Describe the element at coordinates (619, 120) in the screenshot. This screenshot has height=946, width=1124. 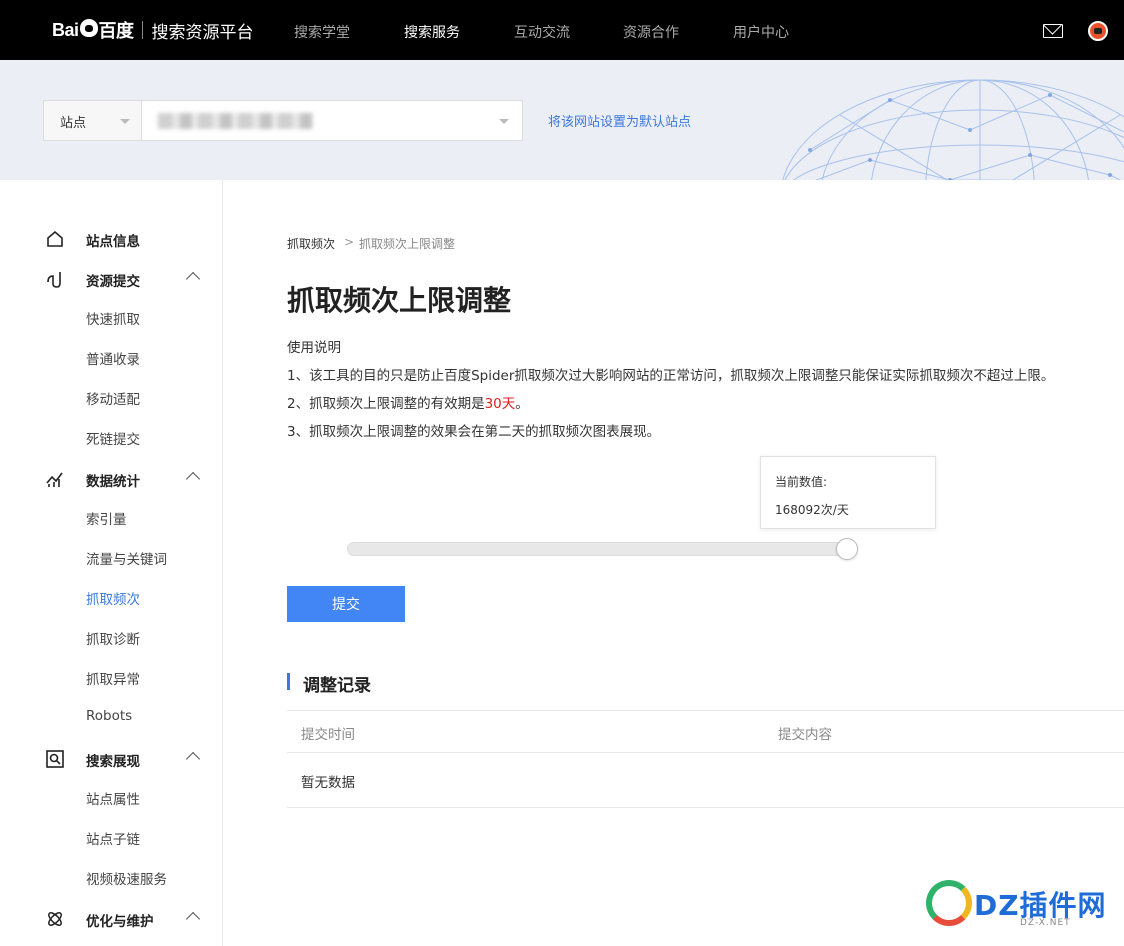
I see `set-default-site-link: 将该网站设置为默认站点` at that location.